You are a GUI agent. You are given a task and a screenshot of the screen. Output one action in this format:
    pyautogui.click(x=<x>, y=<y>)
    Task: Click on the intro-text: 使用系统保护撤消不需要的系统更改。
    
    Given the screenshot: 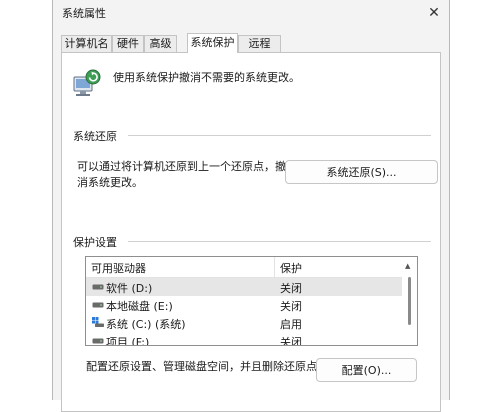 What is the action you would take?
    pyautogui.click(x=206, y=77)
    